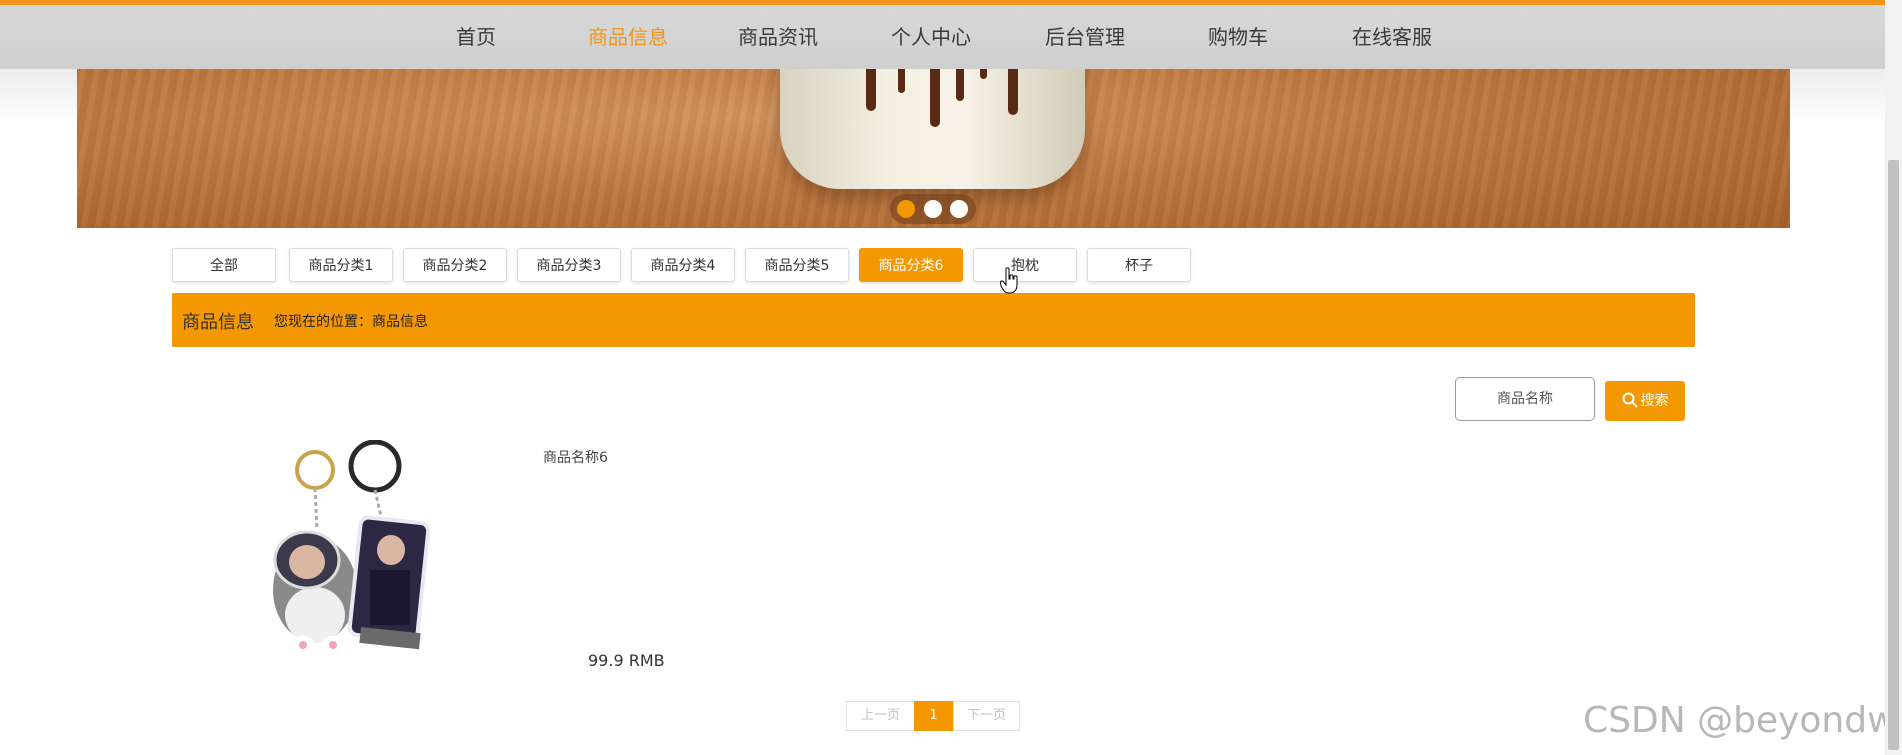 The height and width of the screenshot is (755, 1902). Describe the element at coordinates (569, 265) in the screenshot. I see `category-3: 商品分类3` at that location.